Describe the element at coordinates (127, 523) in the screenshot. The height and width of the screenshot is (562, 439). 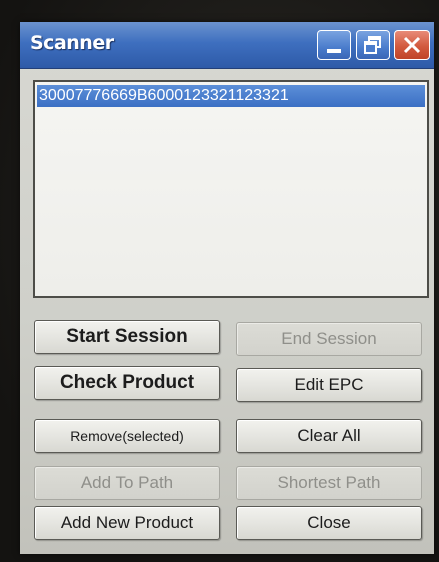
I see `add-new-product-button: Add New Product` at that location.